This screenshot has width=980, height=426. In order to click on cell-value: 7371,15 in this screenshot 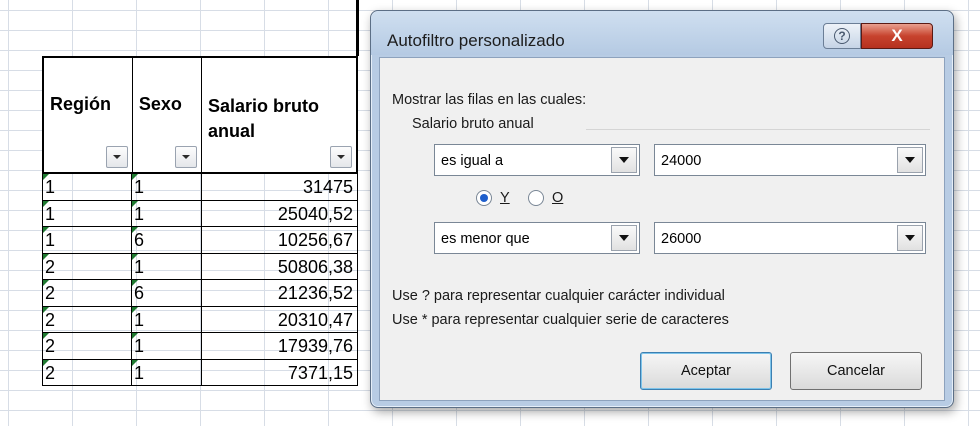, I will do `click(320, 372)`.